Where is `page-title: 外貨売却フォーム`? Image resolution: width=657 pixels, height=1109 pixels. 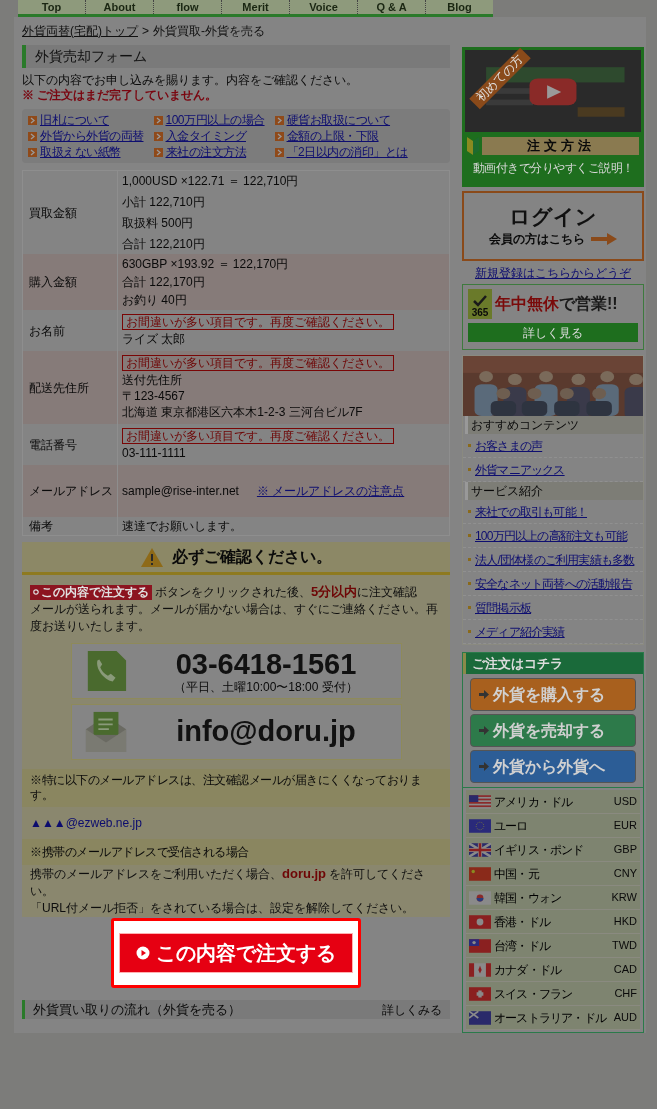 page-title: 外貨売却フォーム is located at coordinates (236, 56).